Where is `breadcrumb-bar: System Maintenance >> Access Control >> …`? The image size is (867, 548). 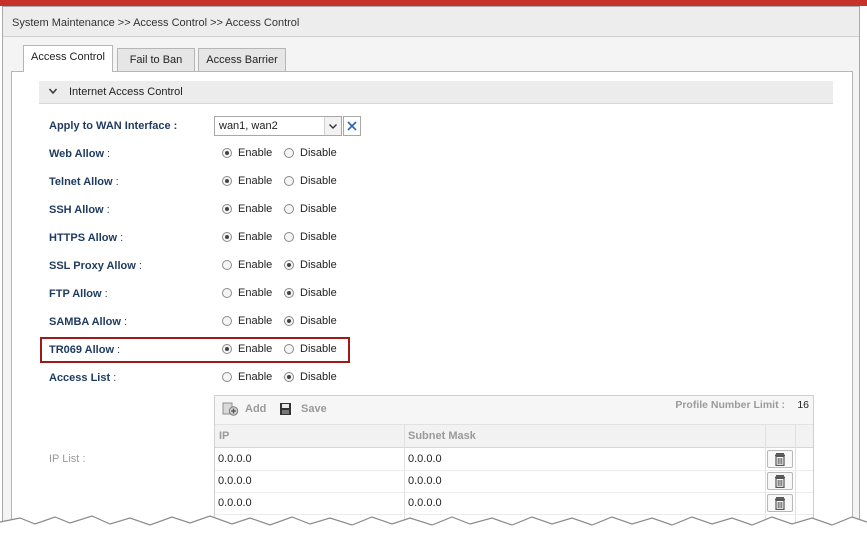
breadcrumb-bar: System Maintenance >> Access Control >> … is located at coordinates (431, 22).